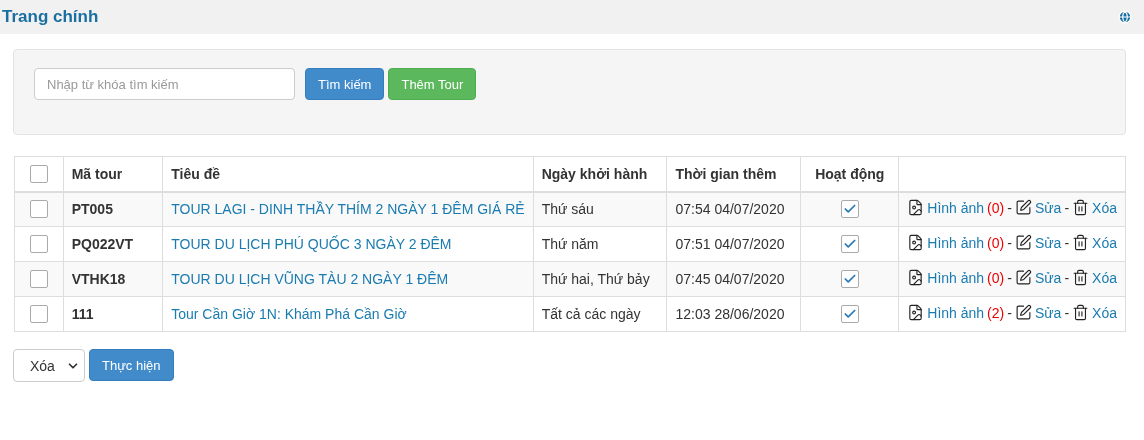 The width and height of the screenshot is (1144, 440). I want to click on search-button: Tìm kiếm, so click(345, 84).